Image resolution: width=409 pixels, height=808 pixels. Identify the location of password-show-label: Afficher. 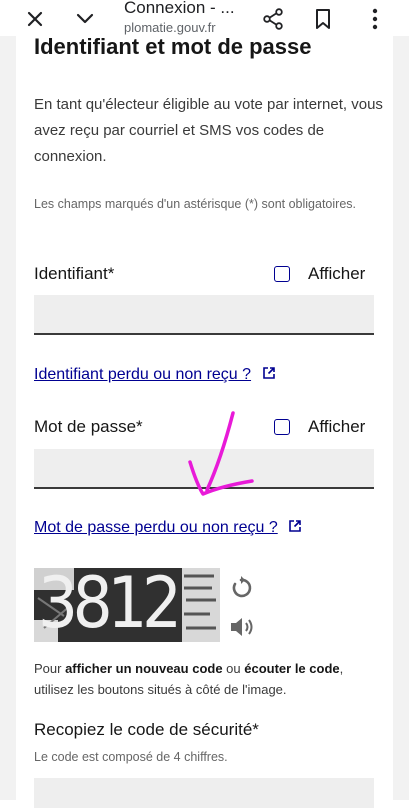
(336, 427).